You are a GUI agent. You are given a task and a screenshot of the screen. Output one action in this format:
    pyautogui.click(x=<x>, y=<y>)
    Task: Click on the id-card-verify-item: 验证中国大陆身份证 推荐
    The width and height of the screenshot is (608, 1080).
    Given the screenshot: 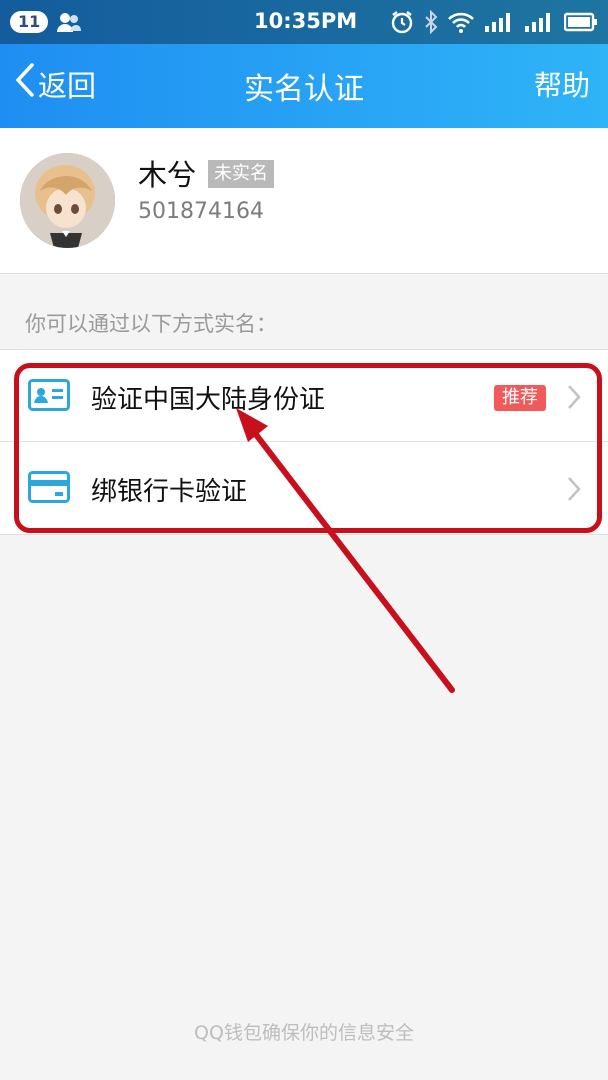 What is the action you would take?
    pyautogui.click(x=304, y=396)
    